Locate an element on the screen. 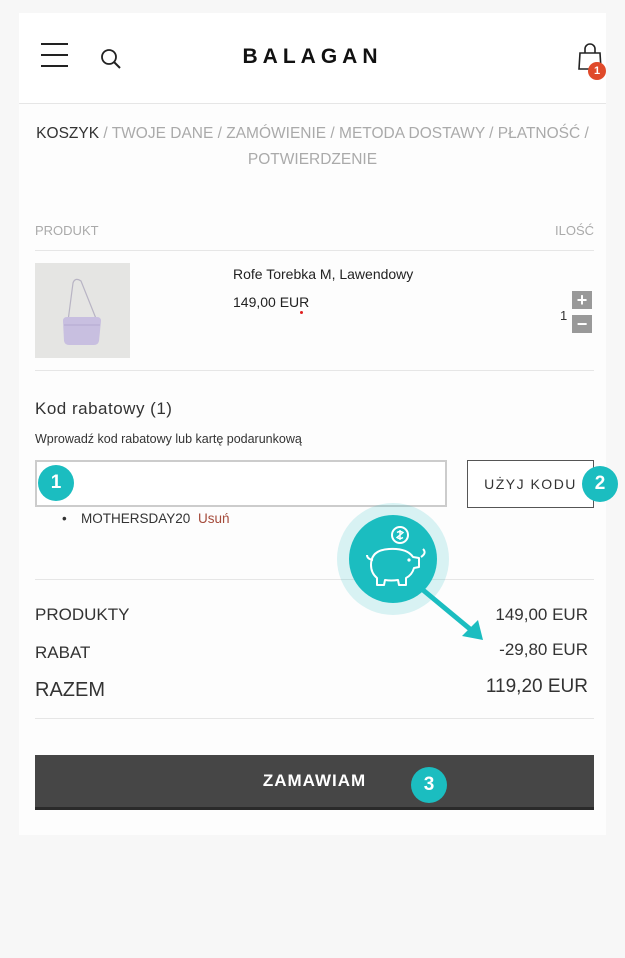 The height and width of the screenshot is (958, 625). callout-1: 1 is located at coordinates (56, 483).